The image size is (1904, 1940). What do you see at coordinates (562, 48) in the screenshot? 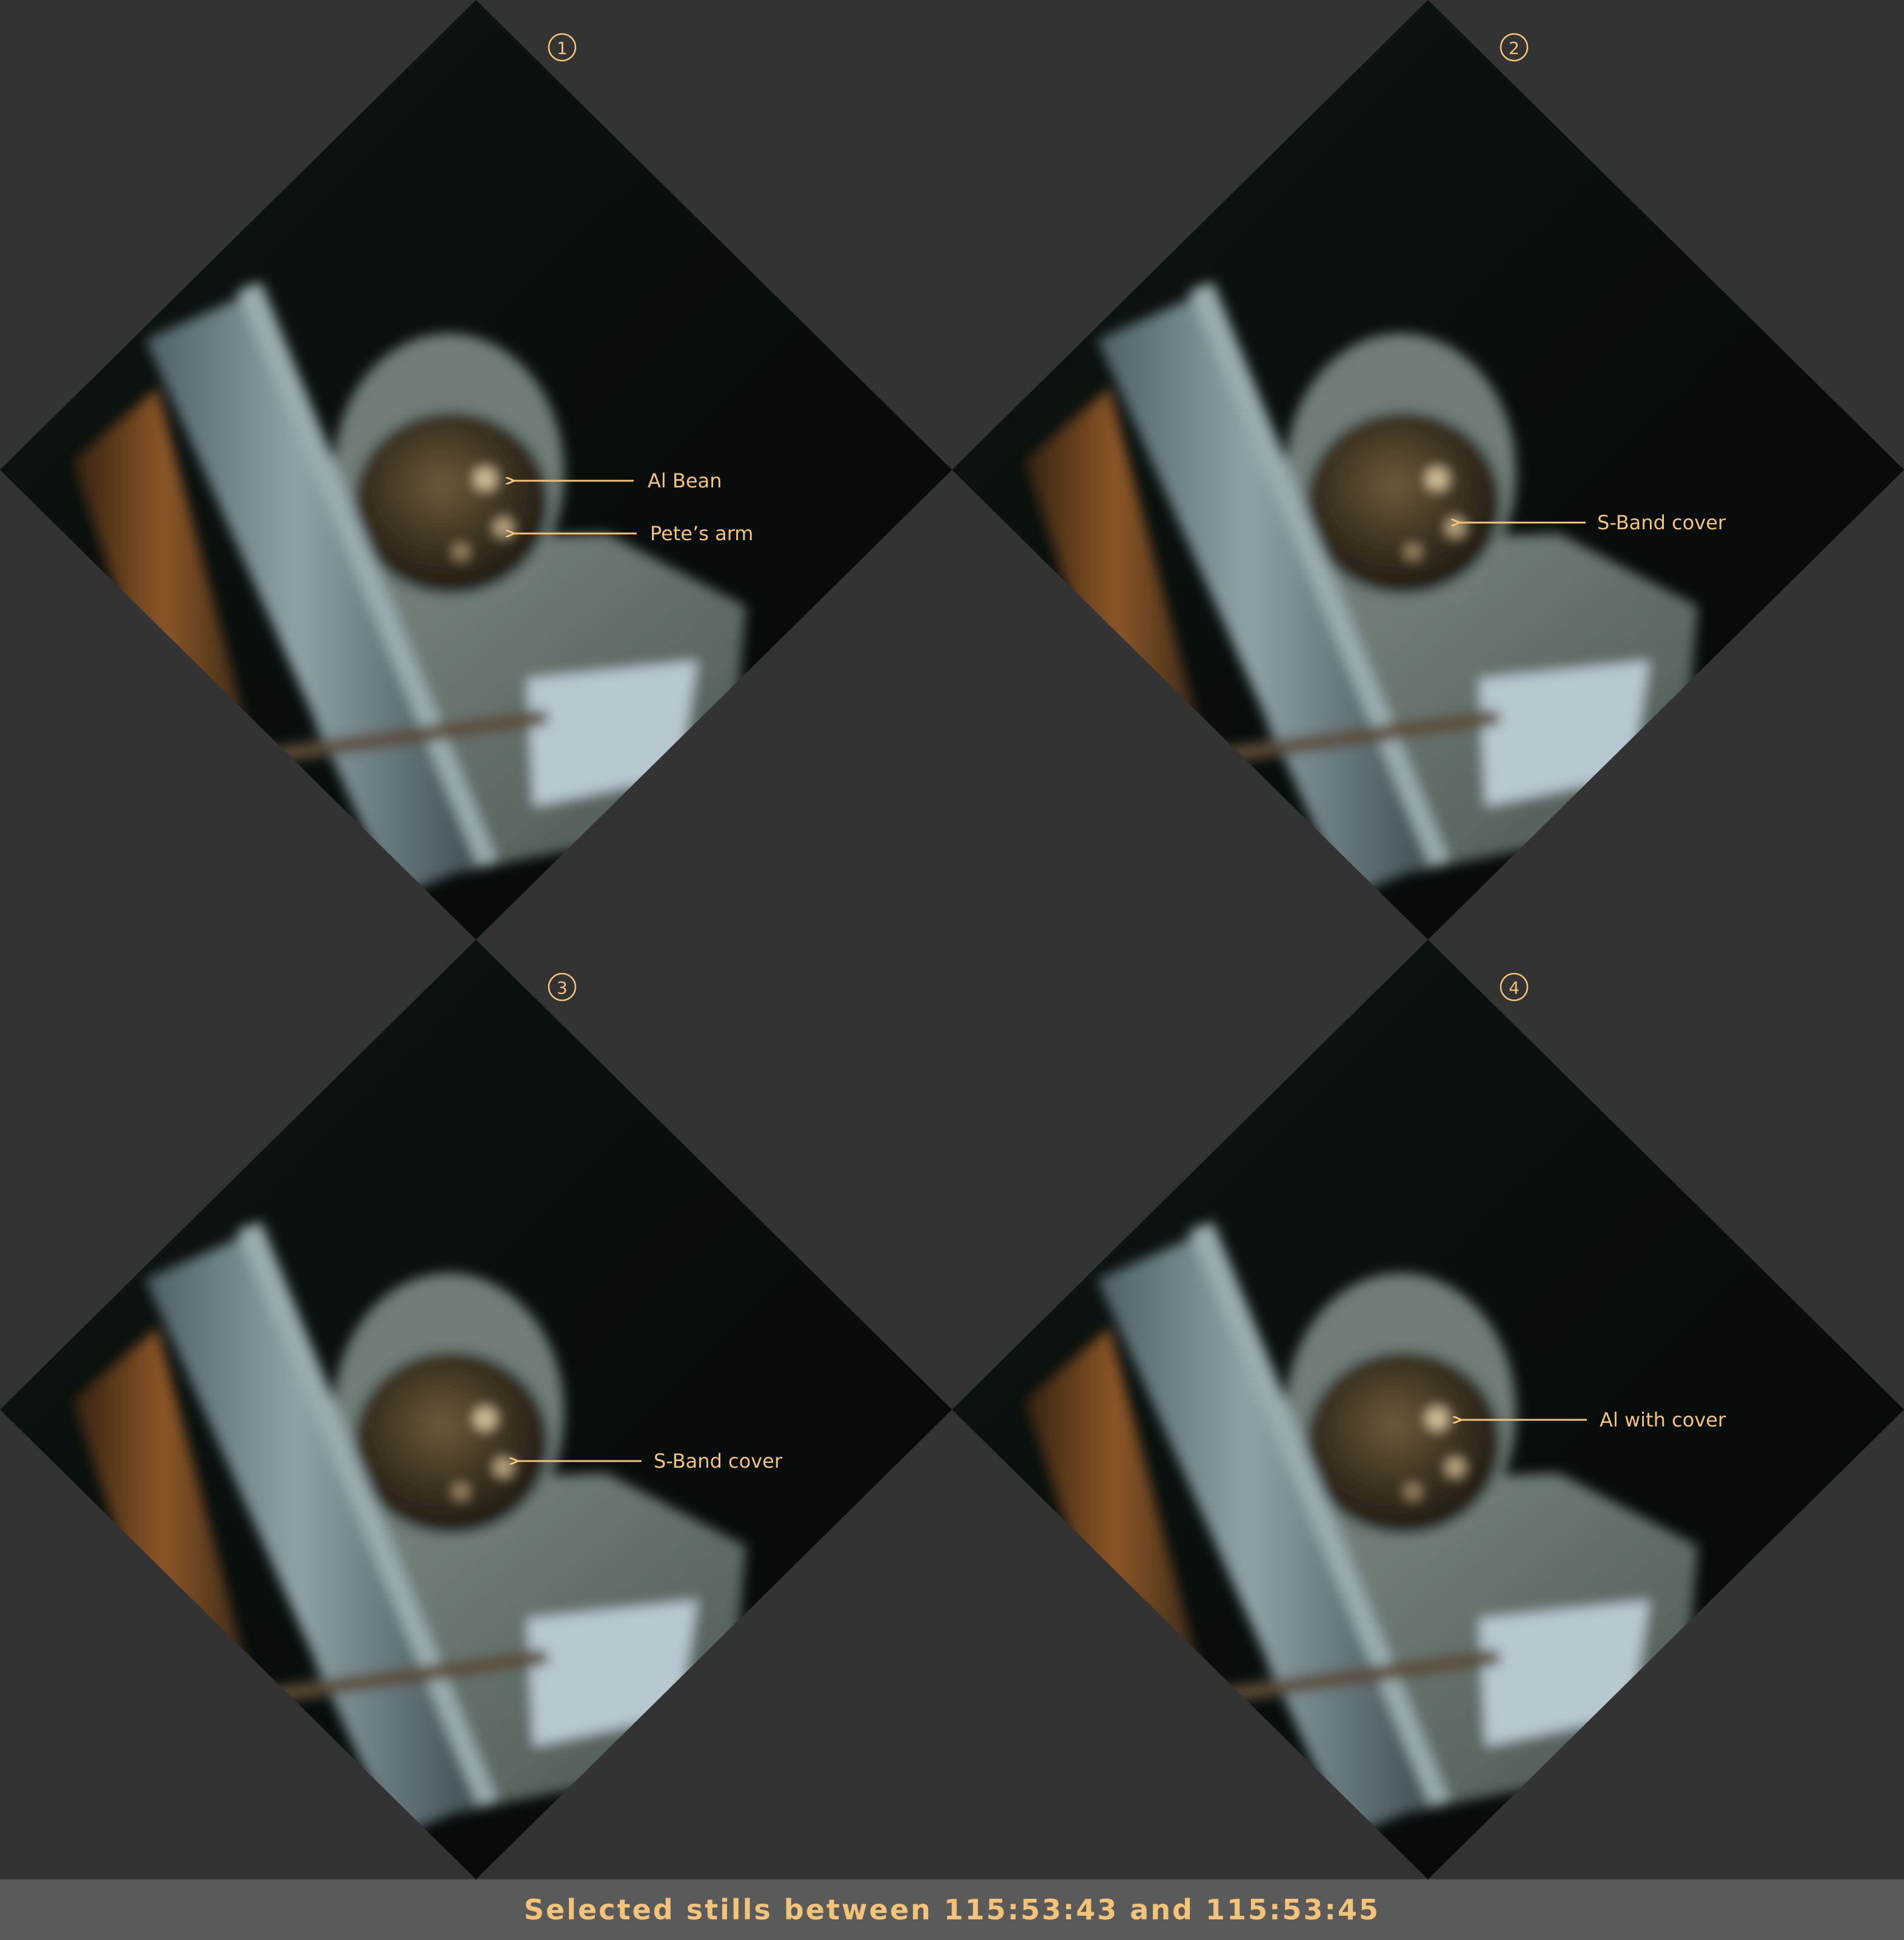
I see `frame-number: 1` at bounding box center [562, 48].